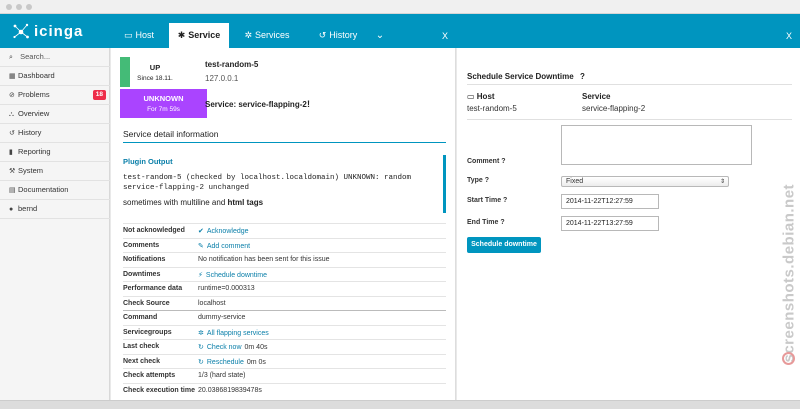 The width and height of the screenshot is (800, 409). I want to click on sidebar-item-label: Documentation, so click(43, 189).